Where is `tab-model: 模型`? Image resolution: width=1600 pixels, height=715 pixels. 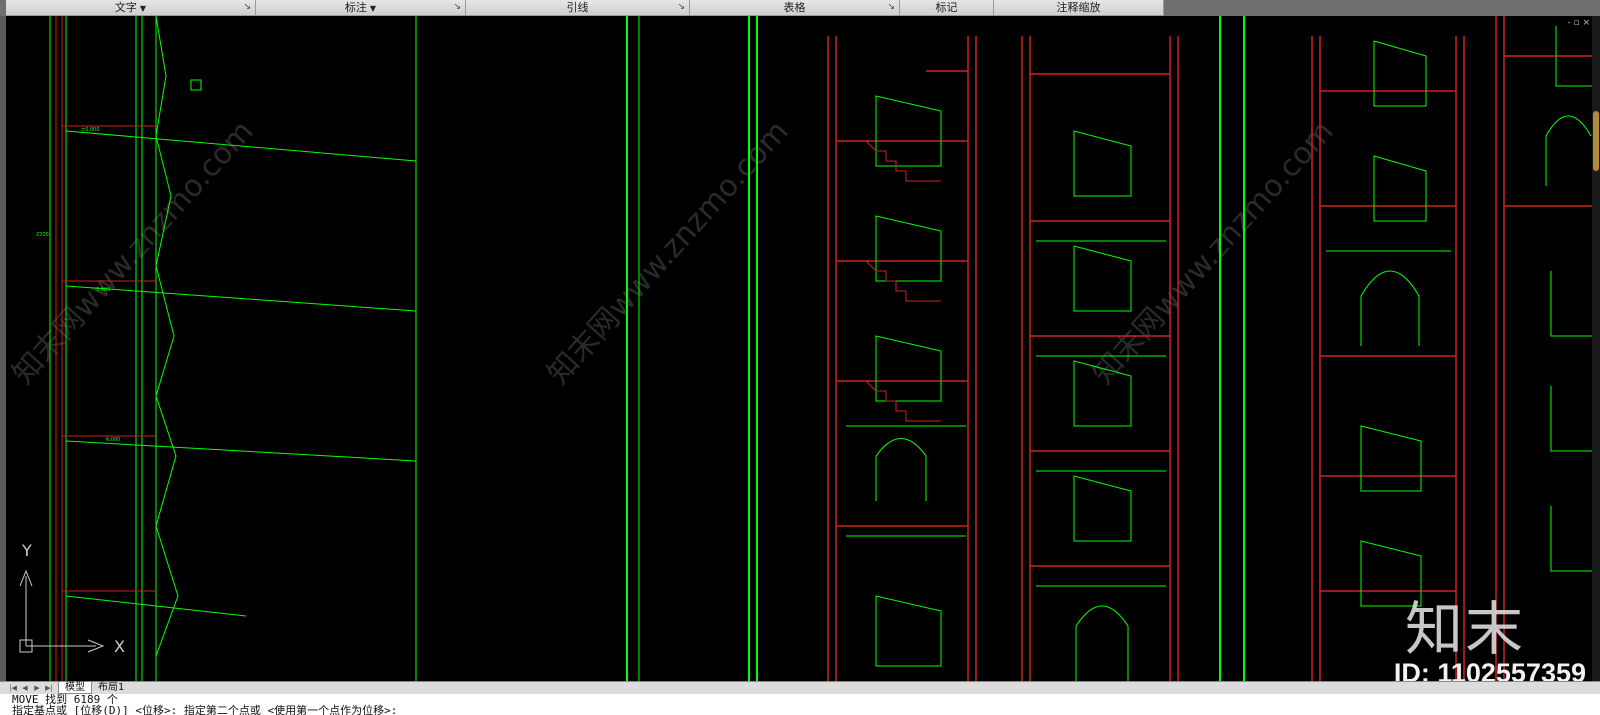
tab-model: 模型 is located at coordinates (75, 688).